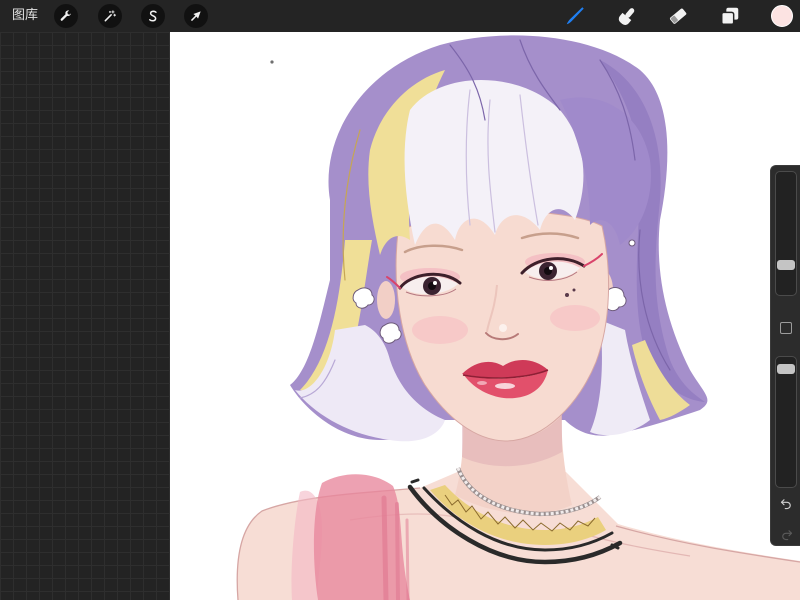 Image resolution: width=800 pixels, height=600 pixels. What do you see at coordinates (786, 233) in the screenshot?
I see `brush-size-slider` at bounding box center [786, 233].